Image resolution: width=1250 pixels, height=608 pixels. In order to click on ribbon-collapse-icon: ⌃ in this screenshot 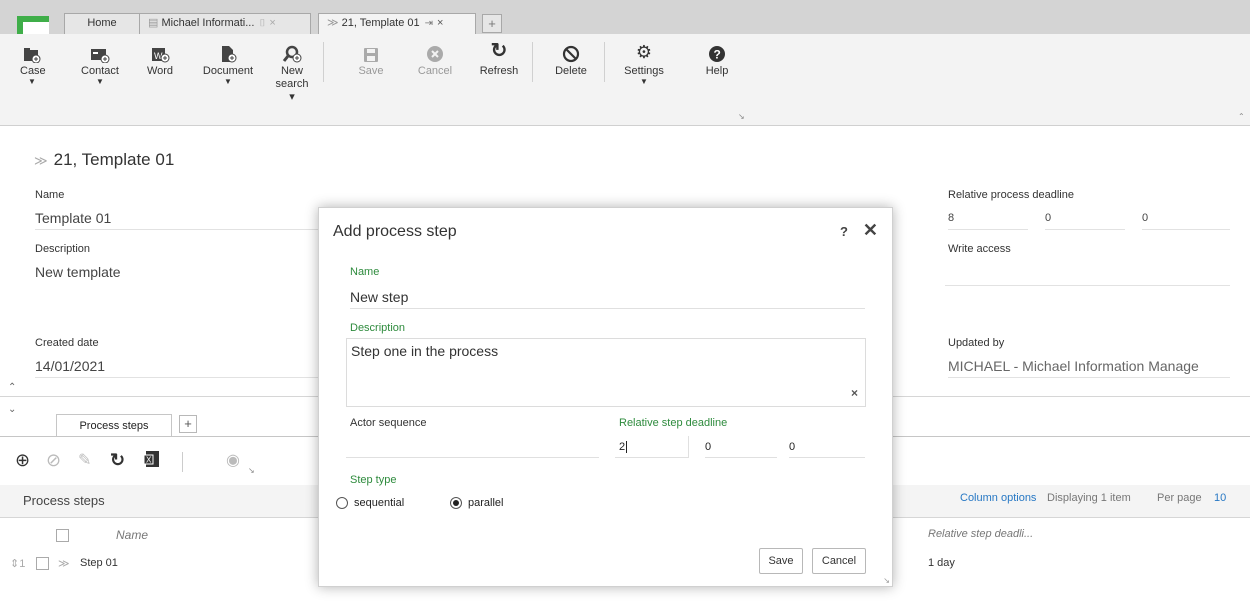, I will do `click(1241, 116)`.